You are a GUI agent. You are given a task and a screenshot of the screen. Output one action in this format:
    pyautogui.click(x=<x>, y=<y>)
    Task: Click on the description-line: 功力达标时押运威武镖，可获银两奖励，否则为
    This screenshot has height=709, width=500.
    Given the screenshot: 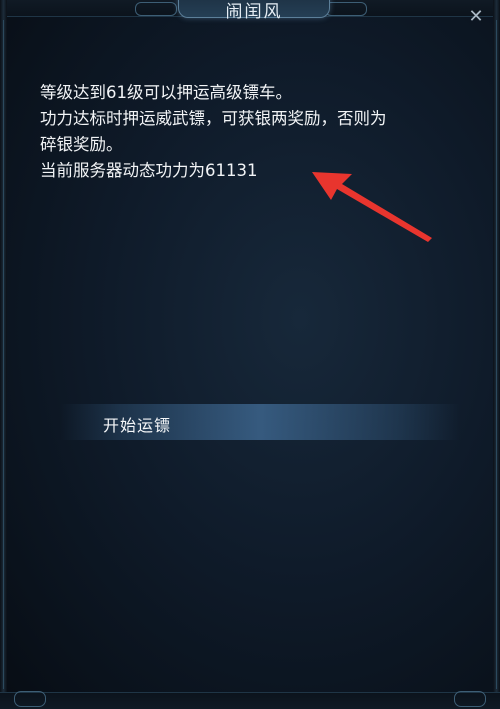 What is the action you would take?
    pyautogui.click(x=213, y=118)
    